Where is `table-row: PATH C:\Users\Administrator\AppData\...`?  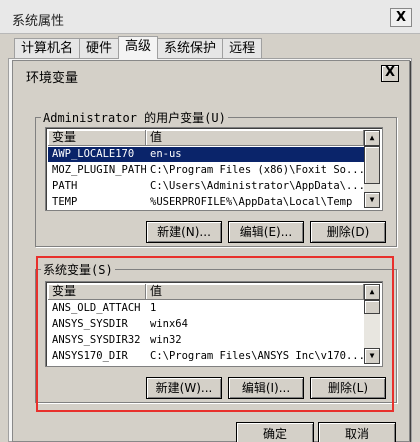
table-row: PATH C:\Users\Administrator\AppData\... is located at coordinates (206, 186).